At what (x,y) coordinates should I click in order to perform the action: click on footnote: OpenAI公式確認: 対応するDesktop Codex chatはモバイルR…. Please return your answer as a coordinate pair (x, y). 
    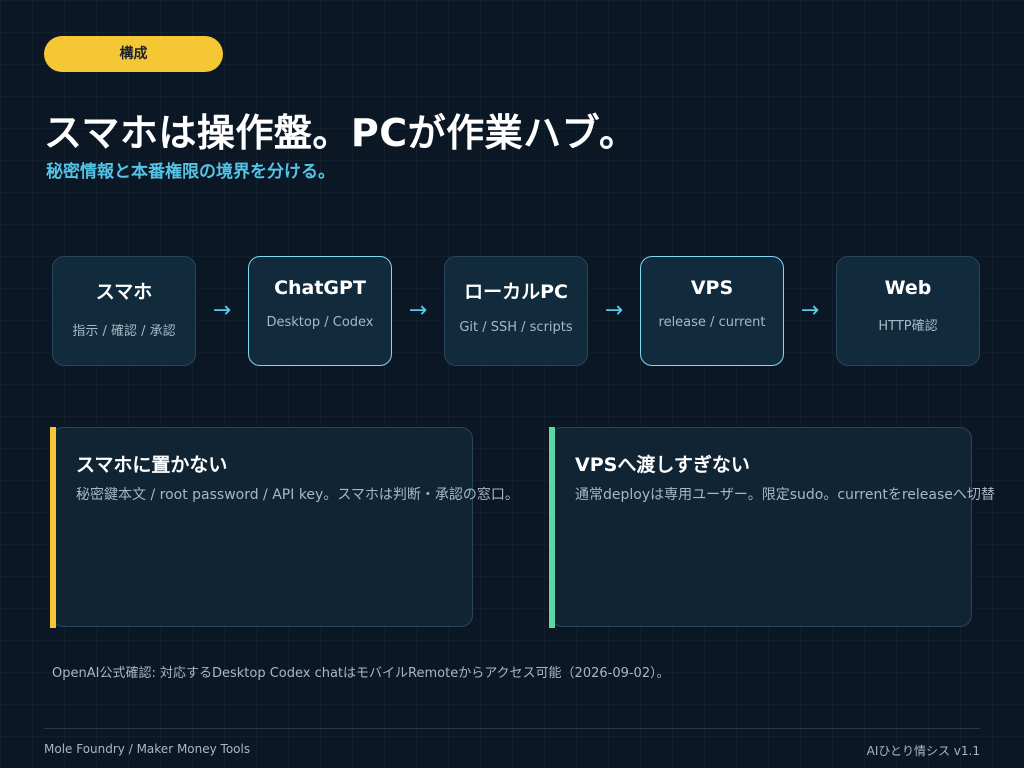
    Looking at the image, I should click on (361, 673).